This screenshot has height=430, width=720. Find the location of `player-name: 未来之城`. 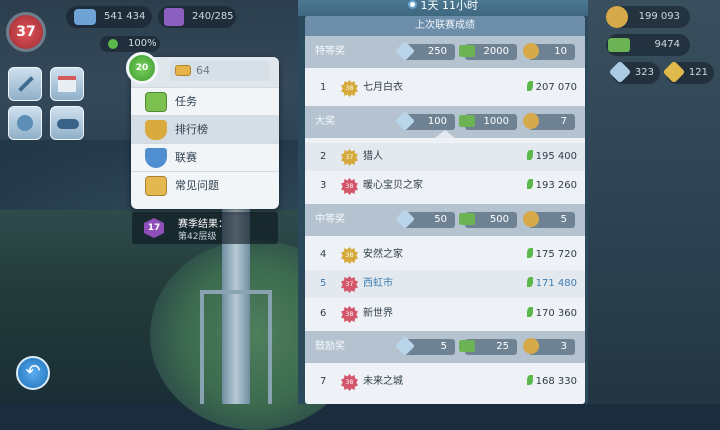

player-name: 未来之城 is located at coordinates (383, 381).